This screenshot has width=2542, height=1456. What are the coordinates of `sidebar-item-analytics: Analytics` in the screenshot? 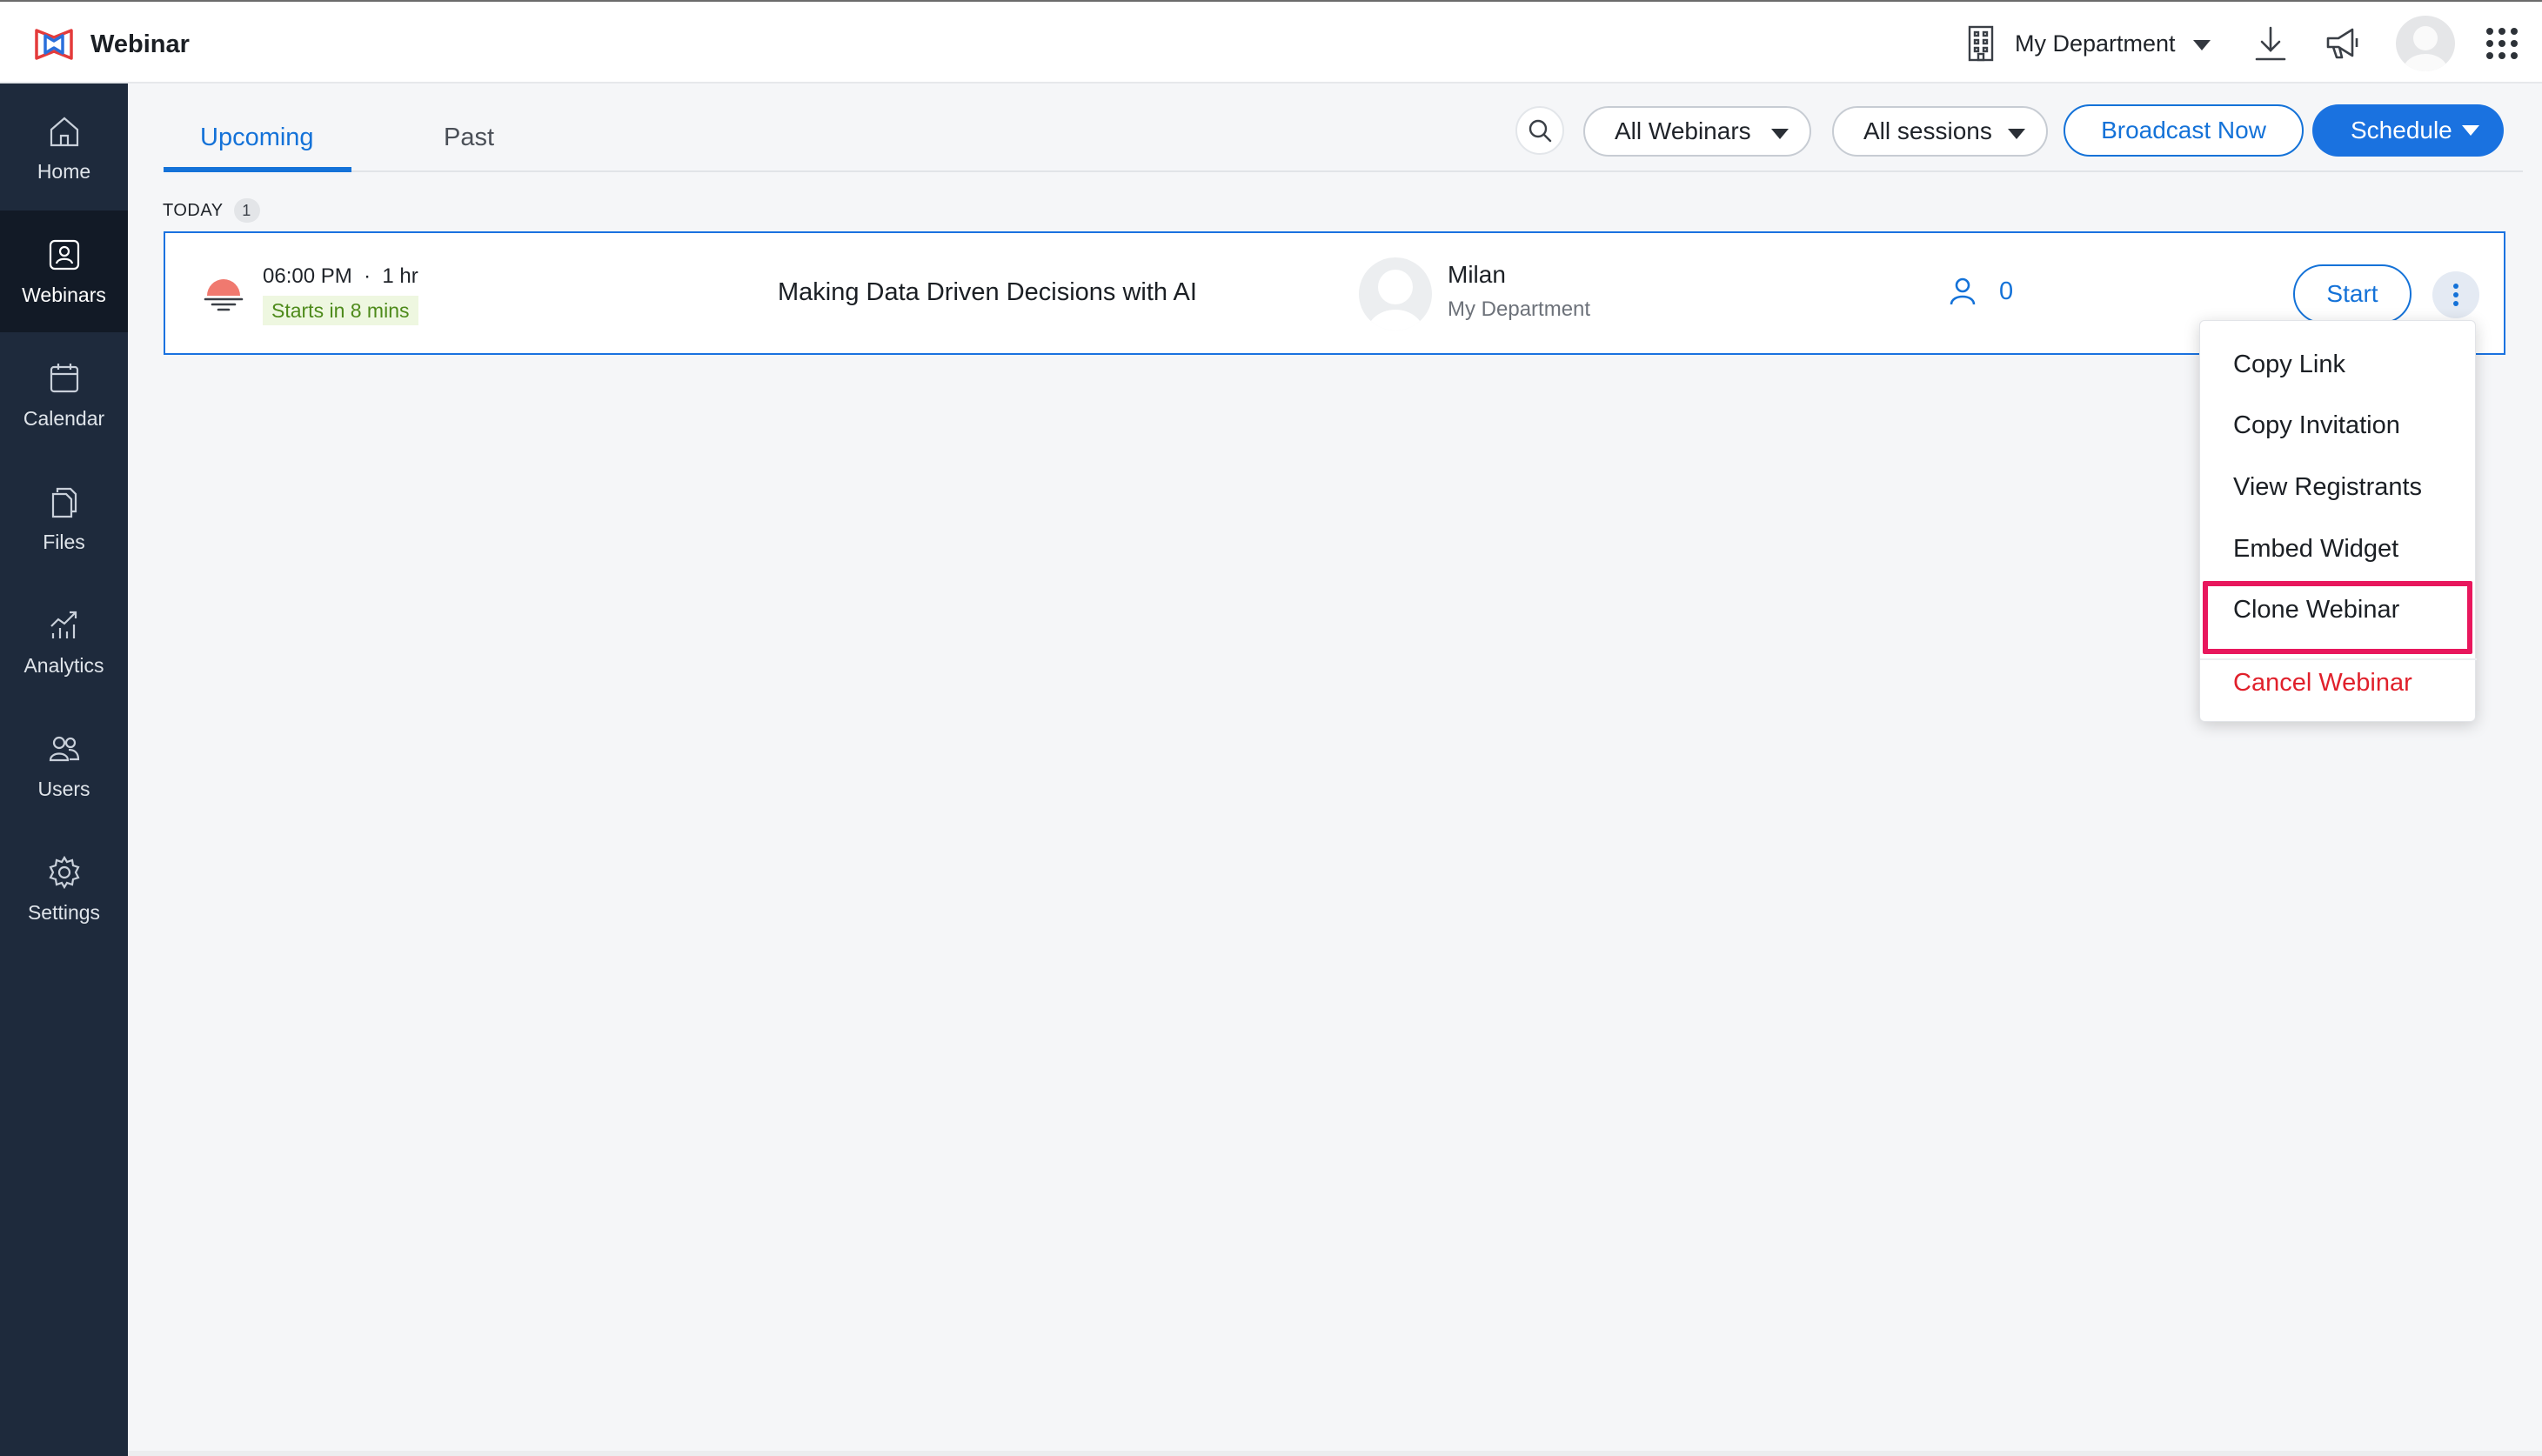 It's located at (64, 642).